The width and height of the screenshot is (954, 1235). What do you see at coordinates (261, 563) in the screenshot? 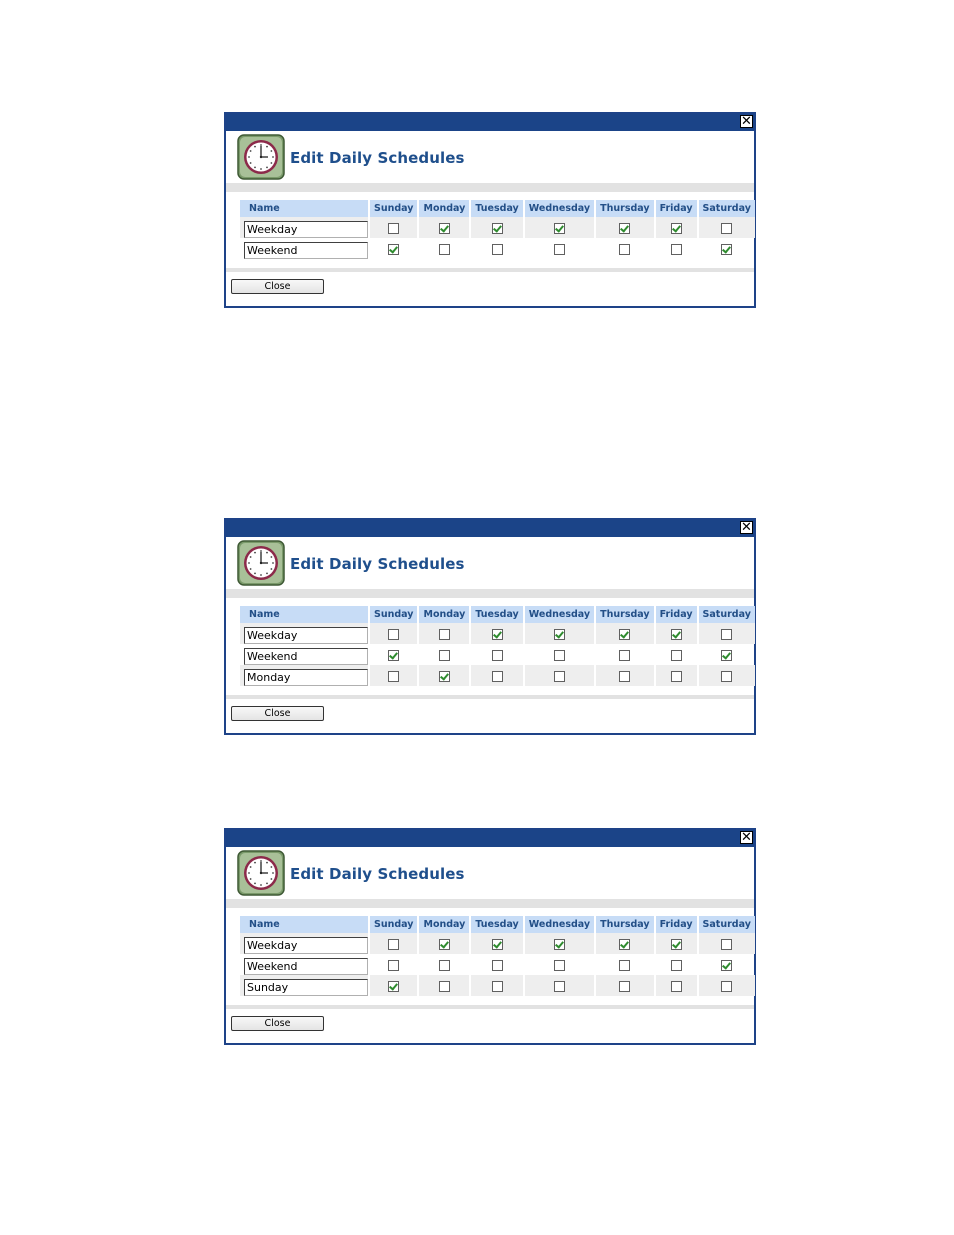
I see `clock-icon` at bounding box center [261, 563].